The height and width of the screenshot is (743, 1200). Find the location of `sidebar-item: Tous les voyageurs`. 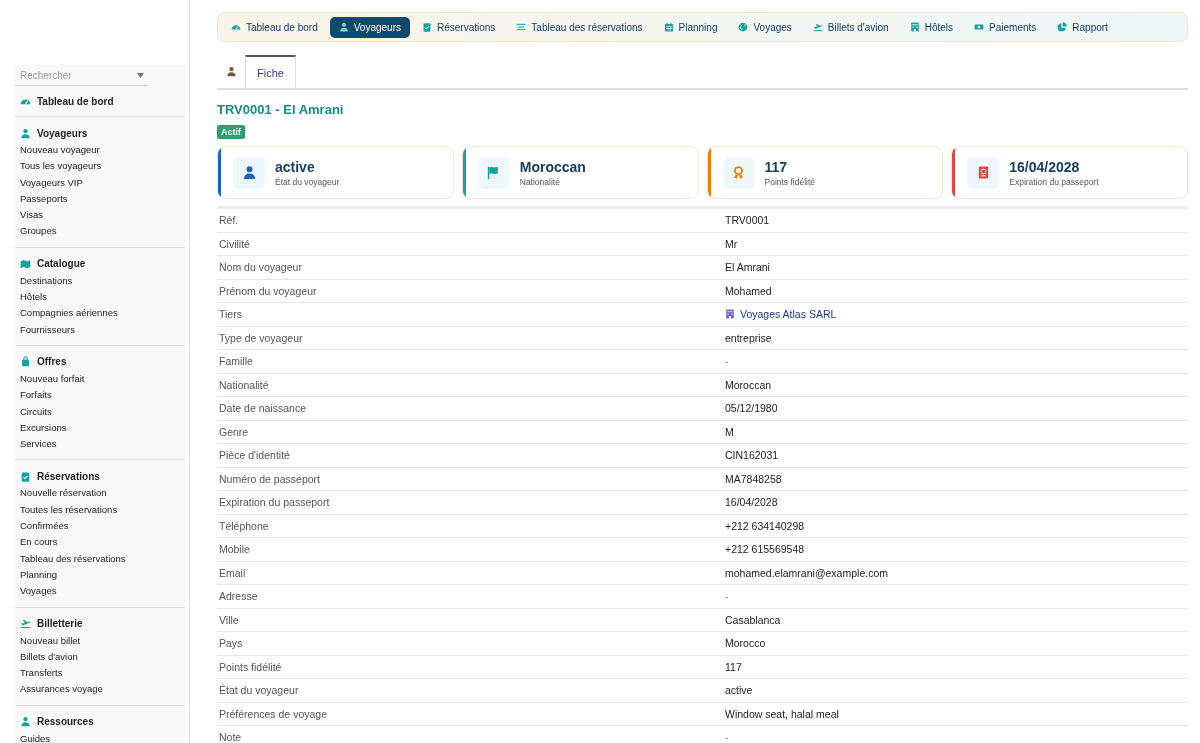

sidebar-item: Tous les voyageurs is located at coordinates (102, 166).